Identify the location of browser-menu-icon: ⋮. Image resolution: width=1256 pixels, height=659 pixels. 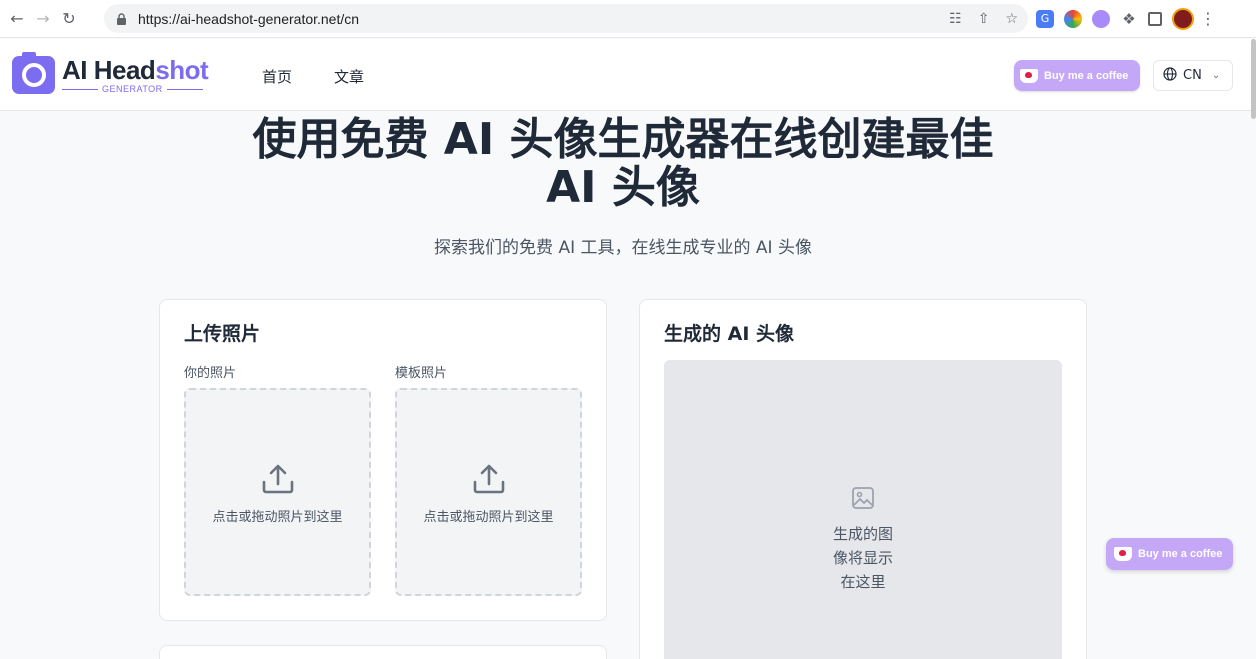
(1208, 18).